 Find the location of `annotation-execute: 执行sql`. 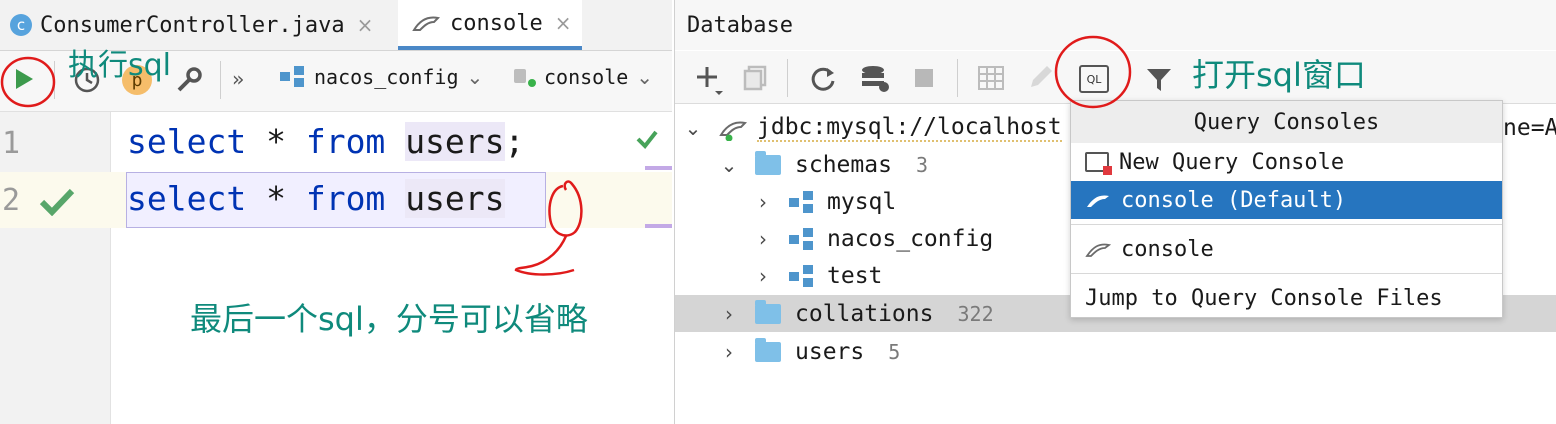

annotation-execute: 执行sql is located at coordinates (120, 65).